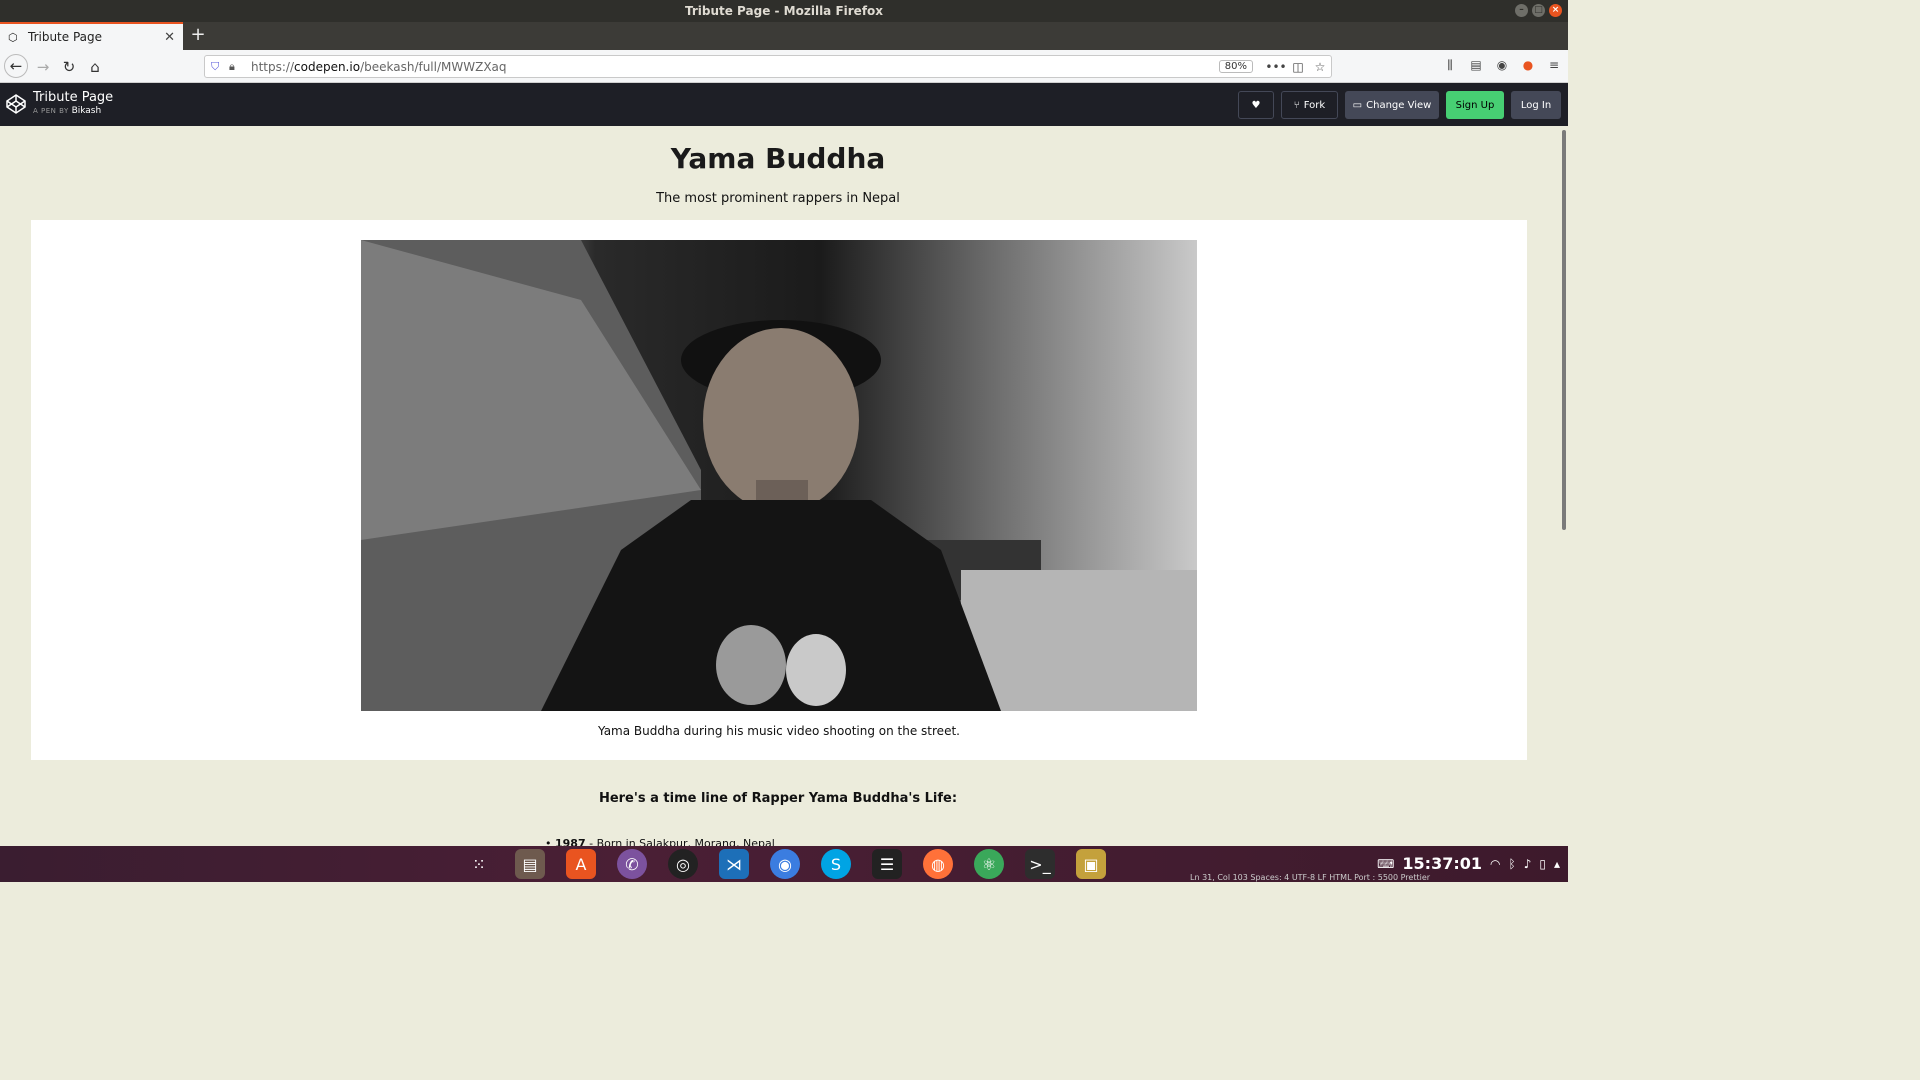  What do you see at coordinates (67, 111) in the screenshot?
I see `pen-author-line: A PEN BY Bikash` at bounding box center [67, 111].